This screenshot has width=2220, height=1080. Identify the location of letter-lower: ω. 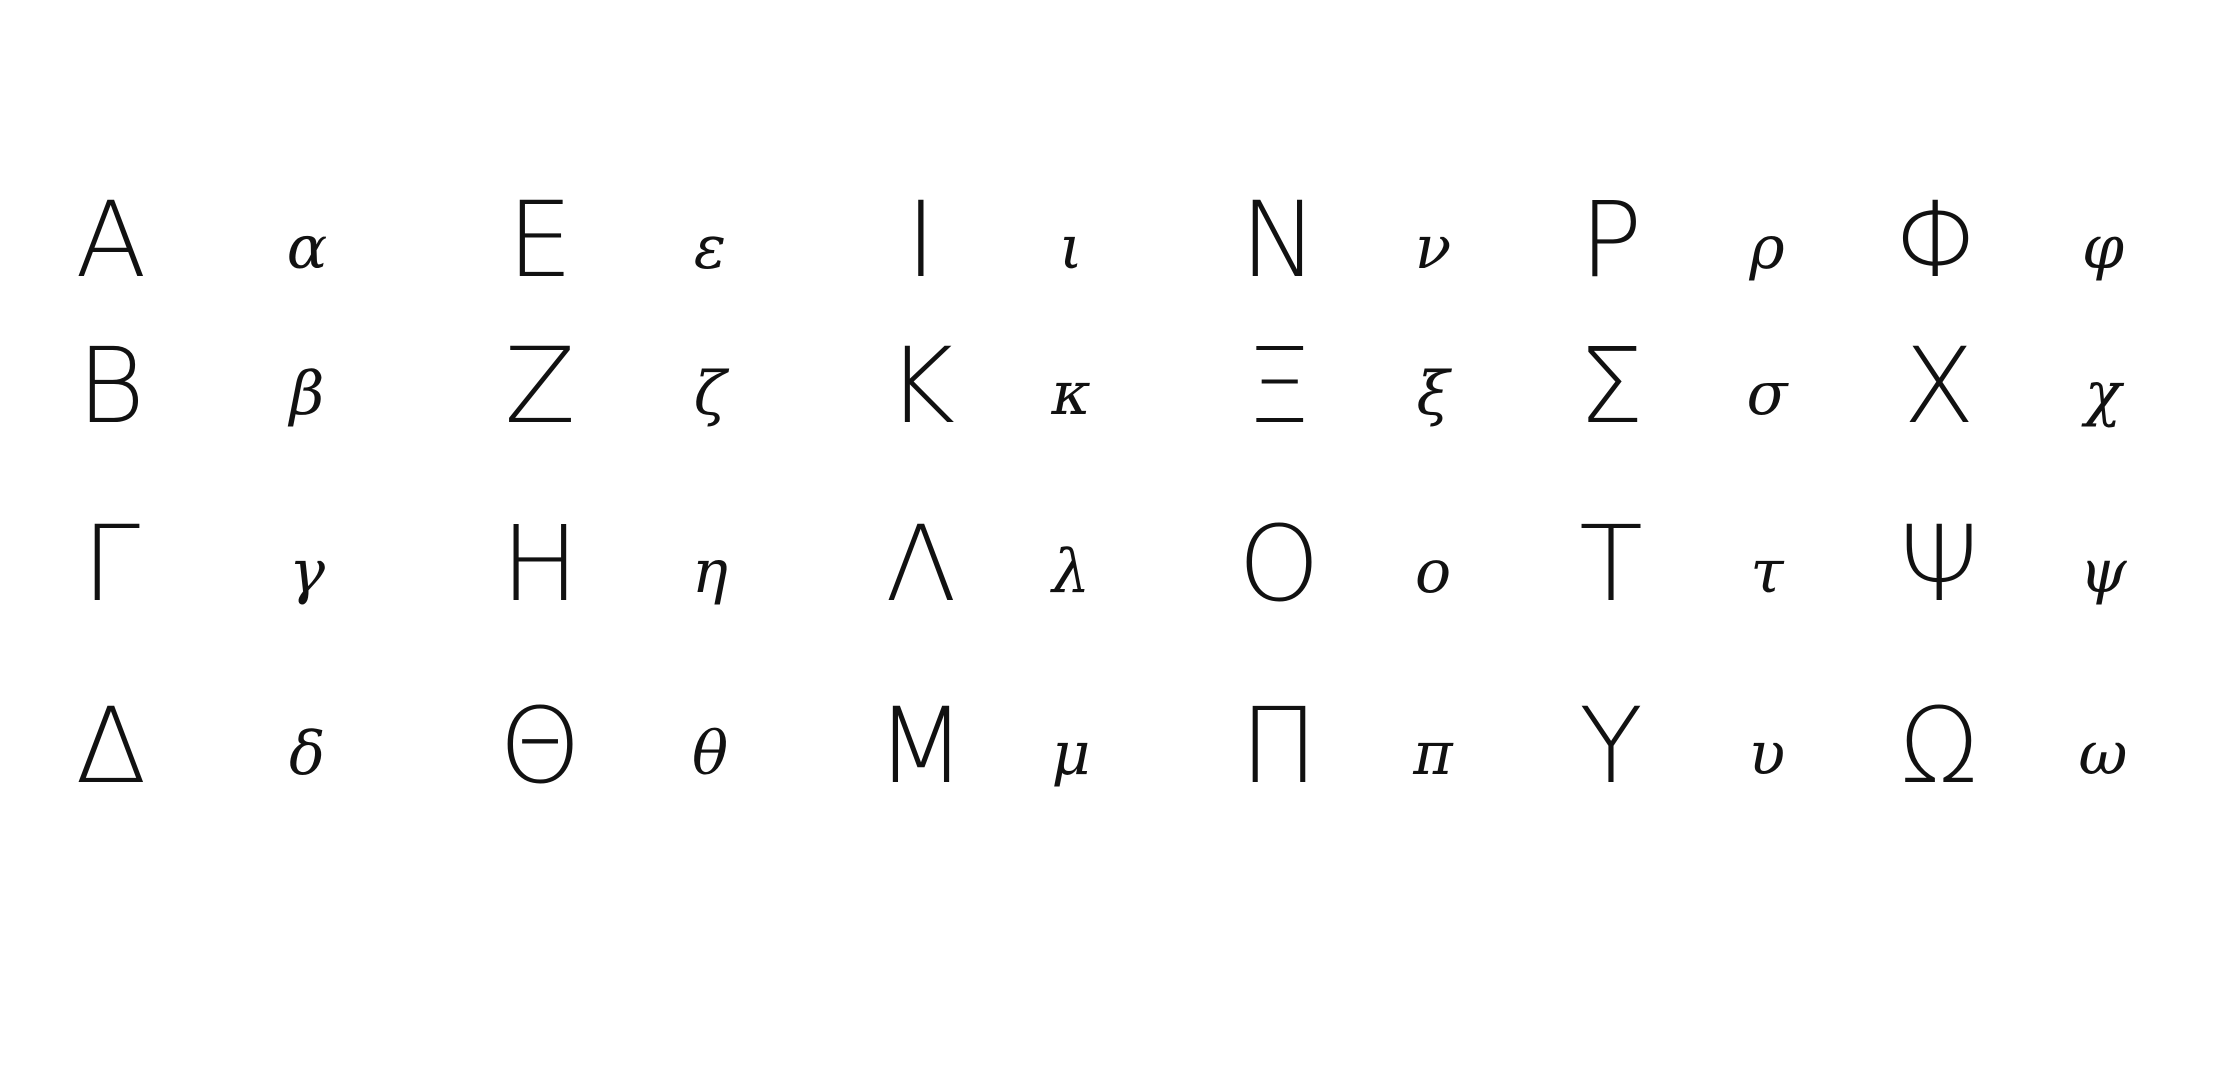
(2103, 754).